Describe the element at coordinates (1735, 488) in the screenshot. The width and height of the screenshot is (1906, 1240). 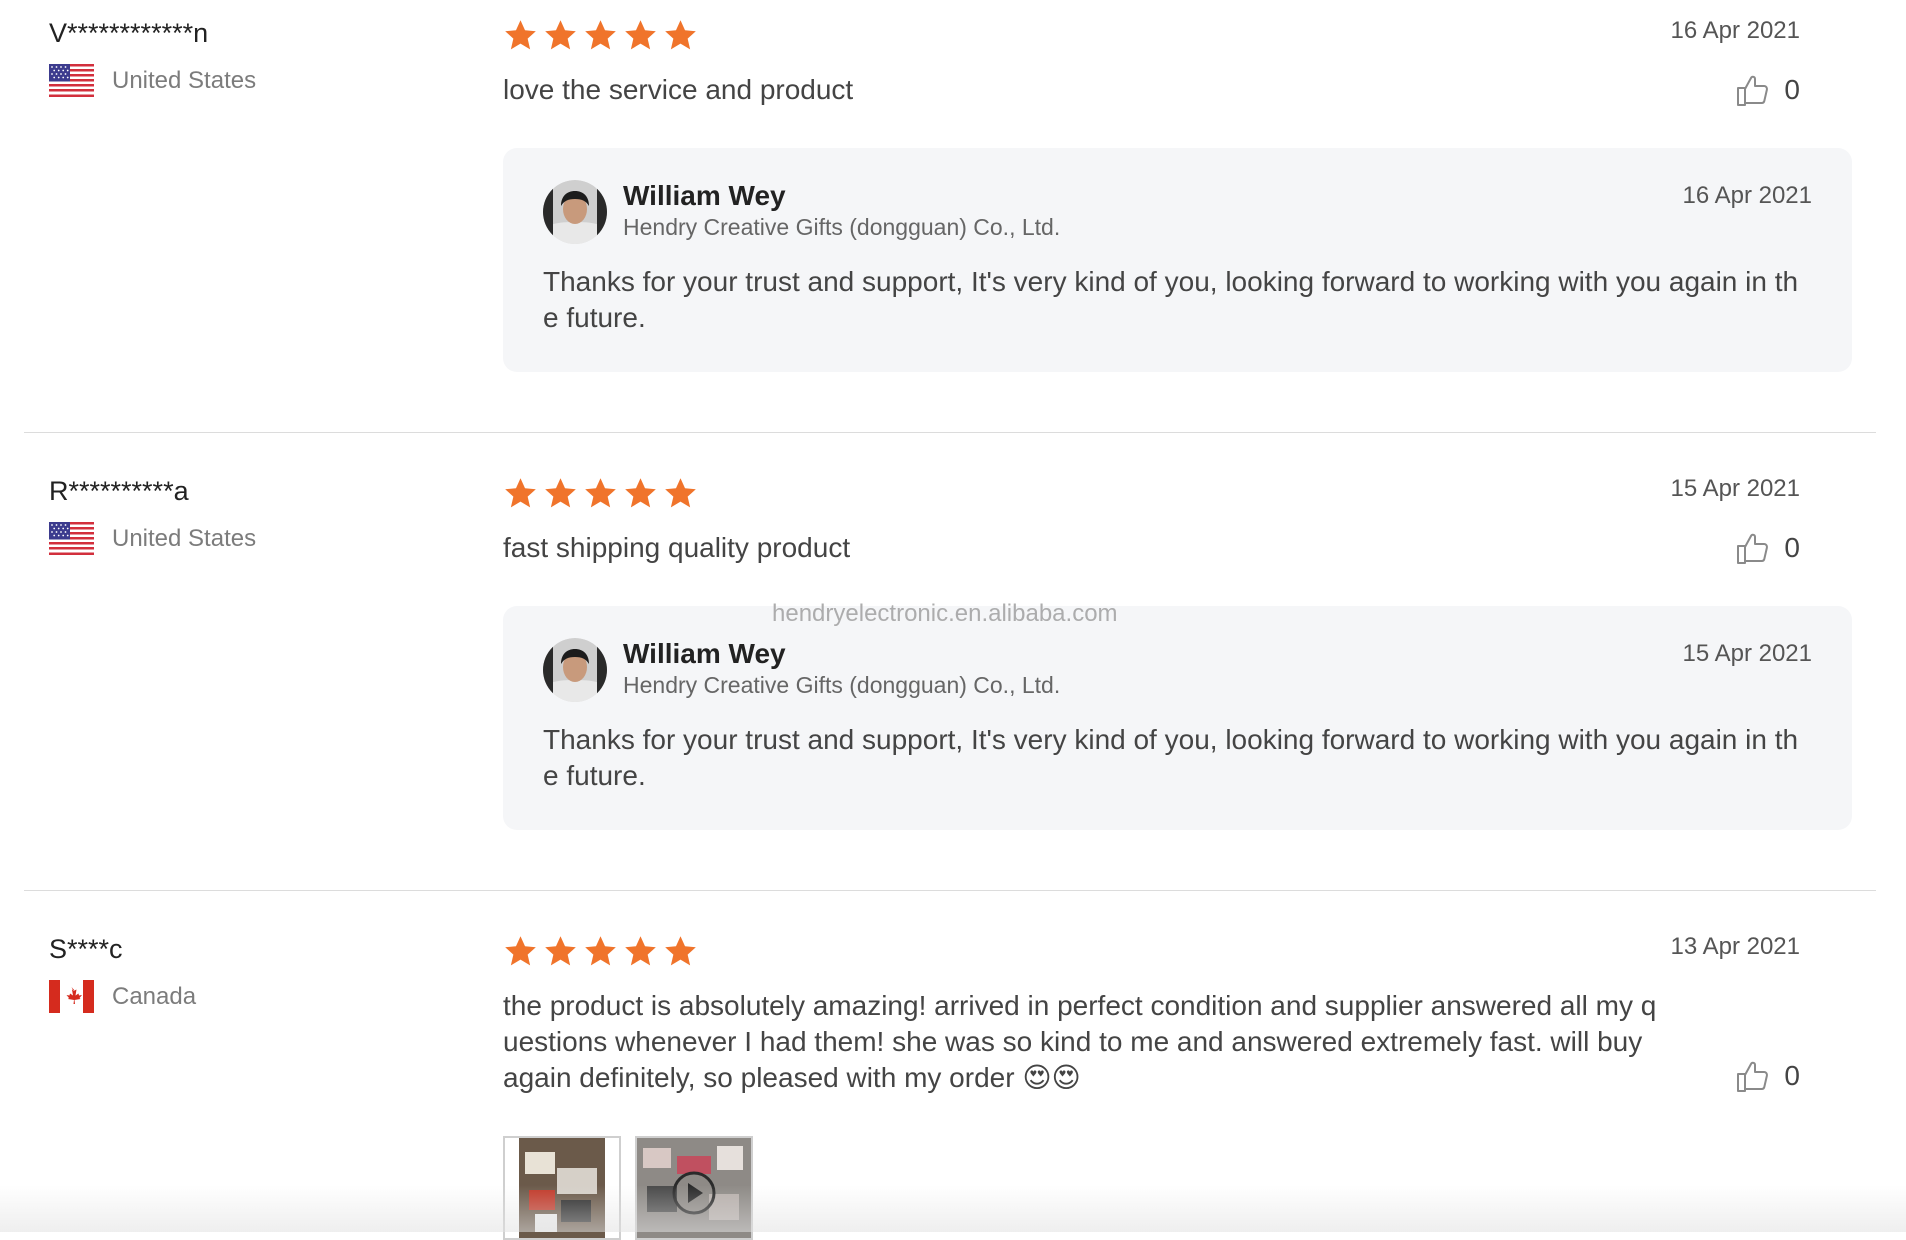
I see `review-date: 15 Apr 2021` at that location.